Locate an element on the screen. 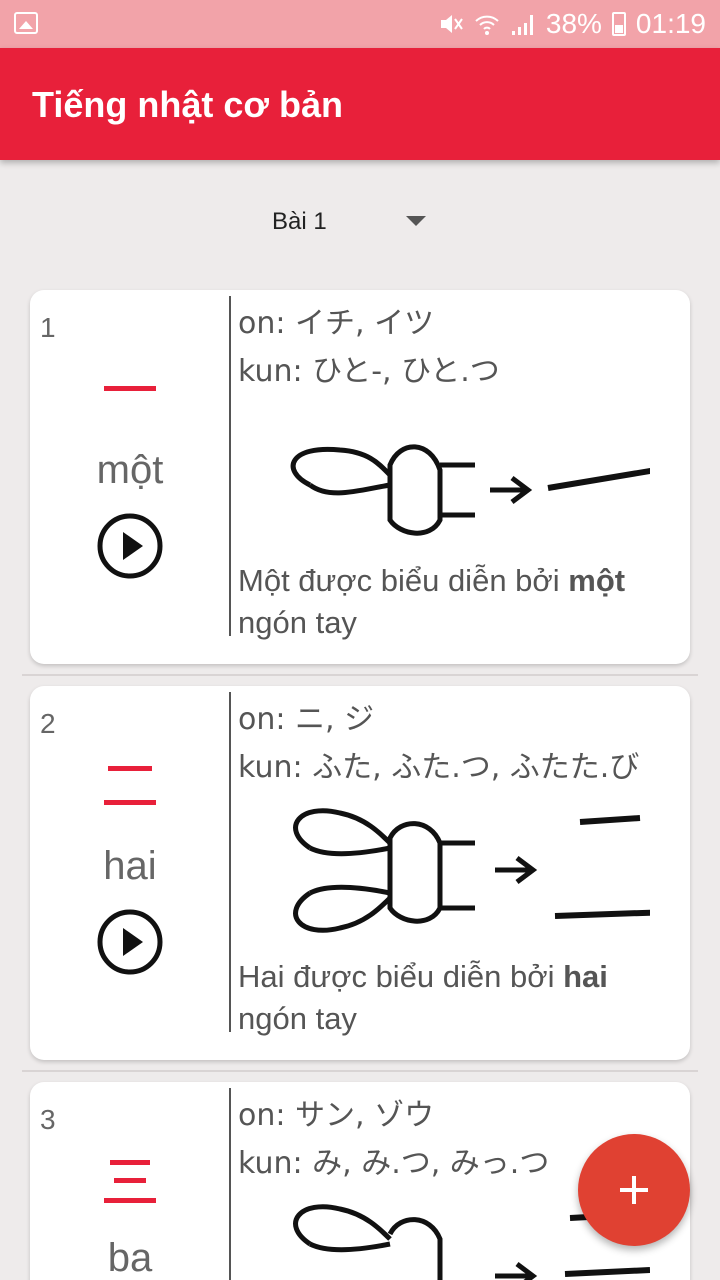 The image size is (720, 1280). card-number: 1 is located at coordinates (48, 327).